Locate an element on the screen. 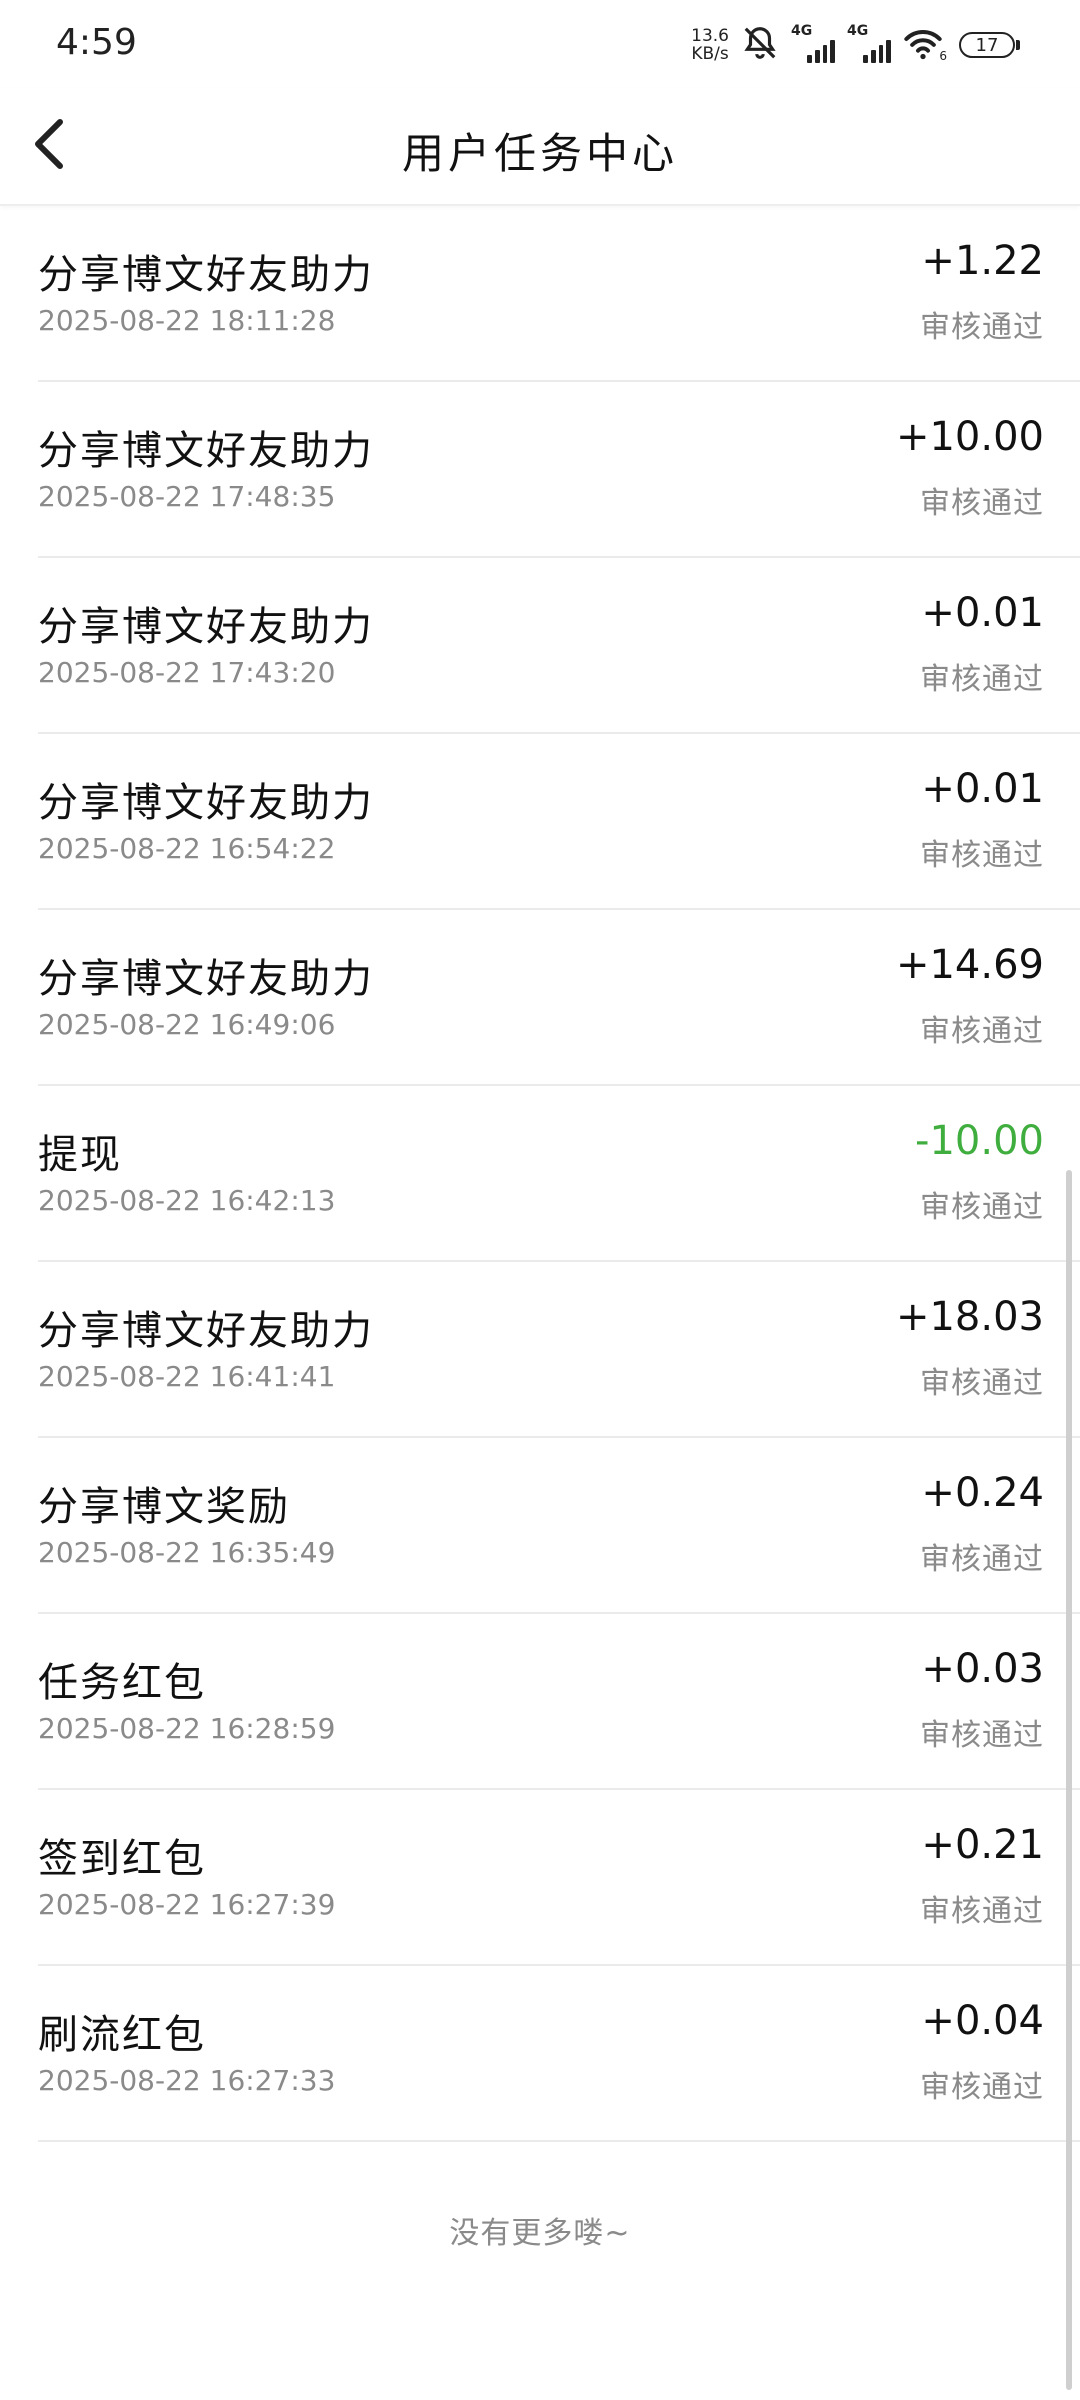 Image resolution: width=1080 pixels, height=2400 pixels. network-speed: 13.6 KB/s is located at coordinates (710, 45).